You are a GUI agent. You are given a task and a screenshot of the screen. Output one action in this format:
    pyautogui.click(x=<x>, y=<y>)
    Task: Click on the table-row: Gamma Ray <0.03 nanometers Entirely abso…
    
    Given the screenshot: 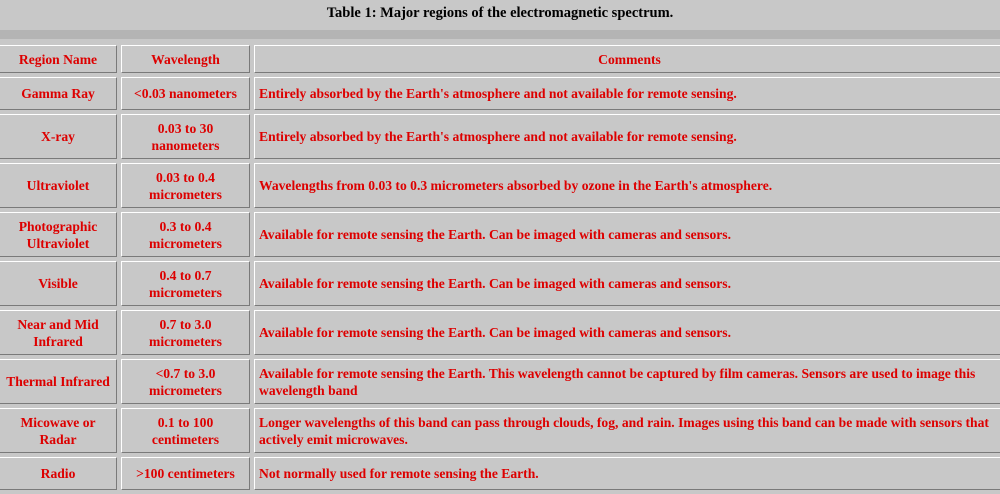 What is the action you would take?
    pyautogui.click(x=500, y=93)
    